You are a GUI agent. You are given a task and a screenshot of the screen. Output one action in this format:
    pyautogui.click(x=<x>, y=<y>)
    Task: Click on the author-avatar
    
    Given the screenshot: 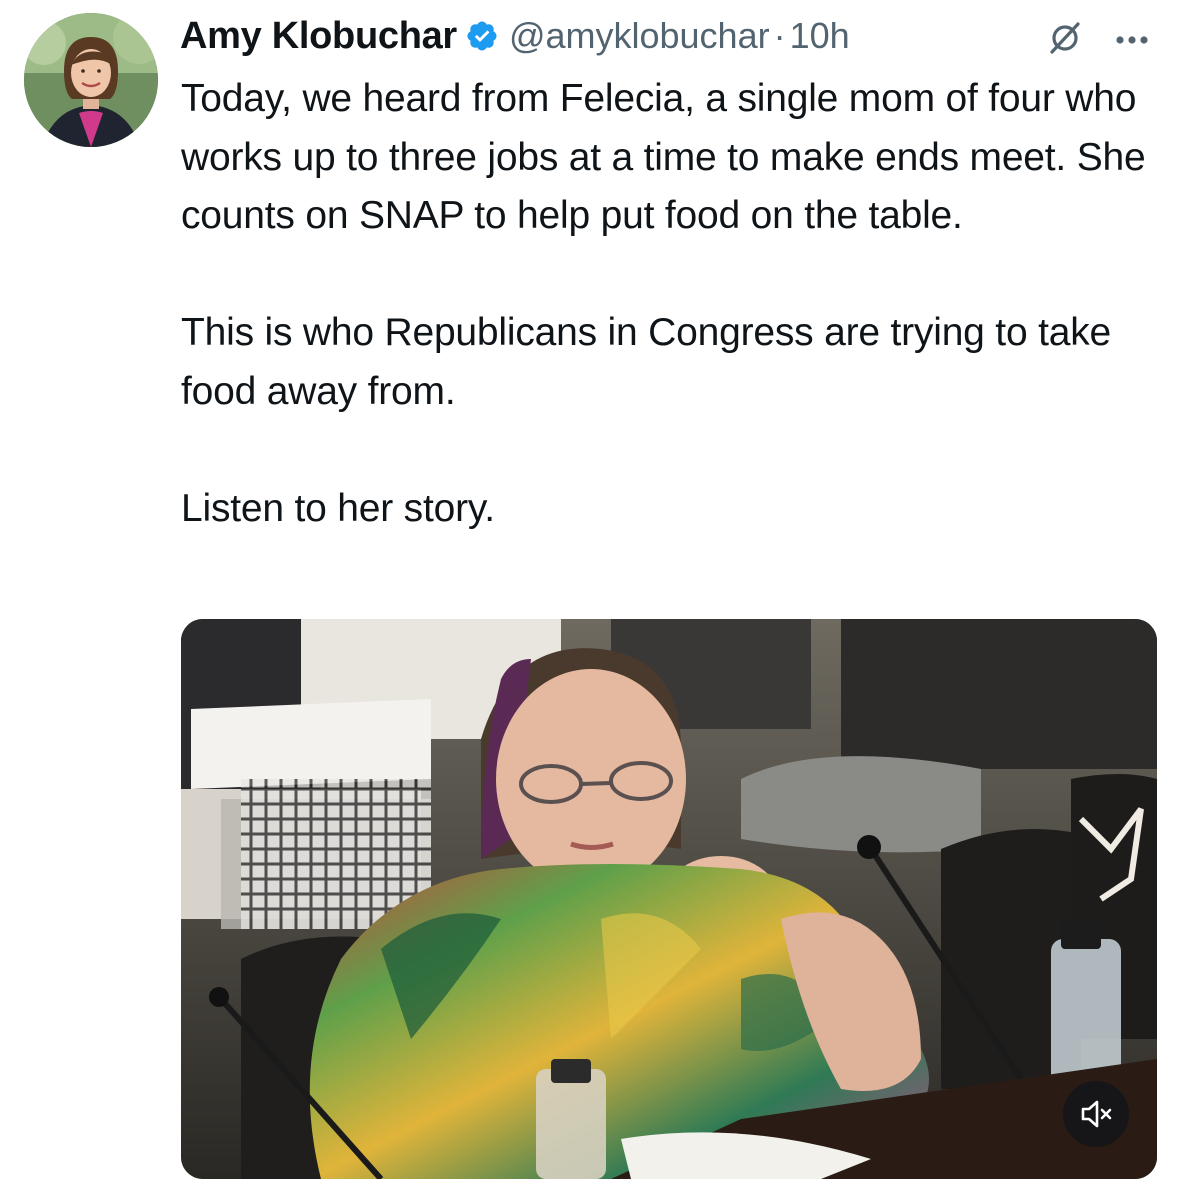 What is the action you would take?
    pyautogui.click(x=91, y=80)
    